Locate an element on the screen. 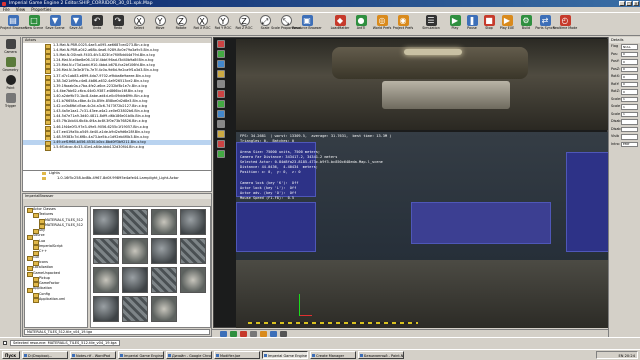 The width and height of the screenshot is (640, 360). toolbar-button-24: ⚙ Build is located at coordinates (526, 24).